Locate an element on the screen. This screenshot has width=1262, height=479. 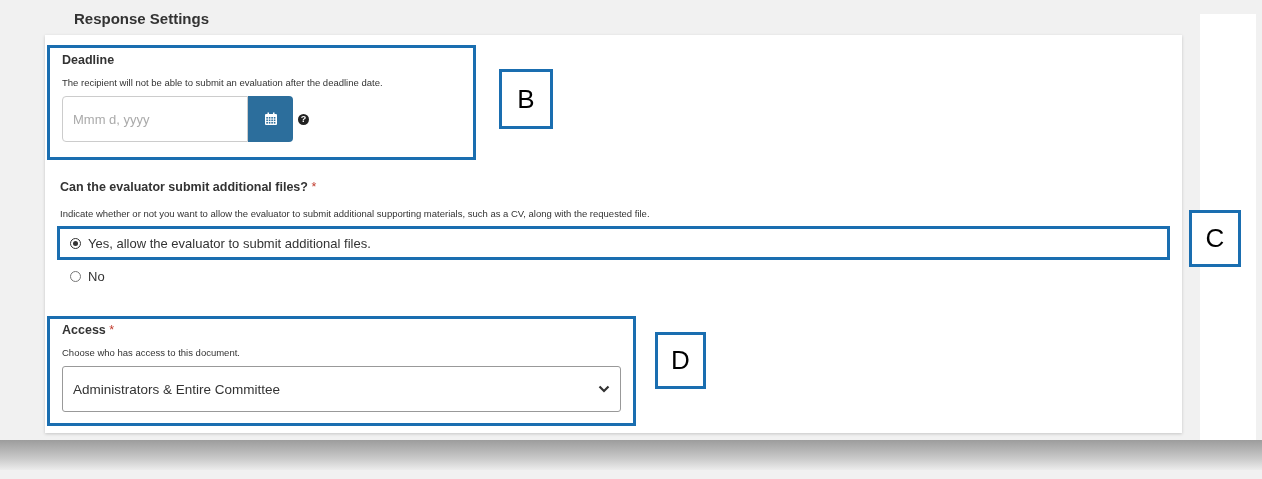
access-dropdown: Administrators & Entire Committee is located at coordinates (341, 389).